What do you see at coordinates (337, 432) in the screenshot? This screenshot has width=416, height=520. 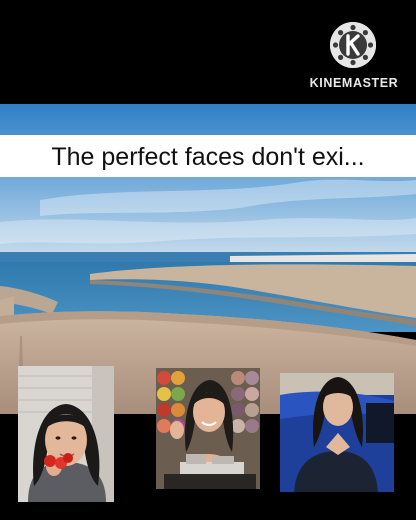 I see `person-photo-blue-car` at bounding box center [337, 432].